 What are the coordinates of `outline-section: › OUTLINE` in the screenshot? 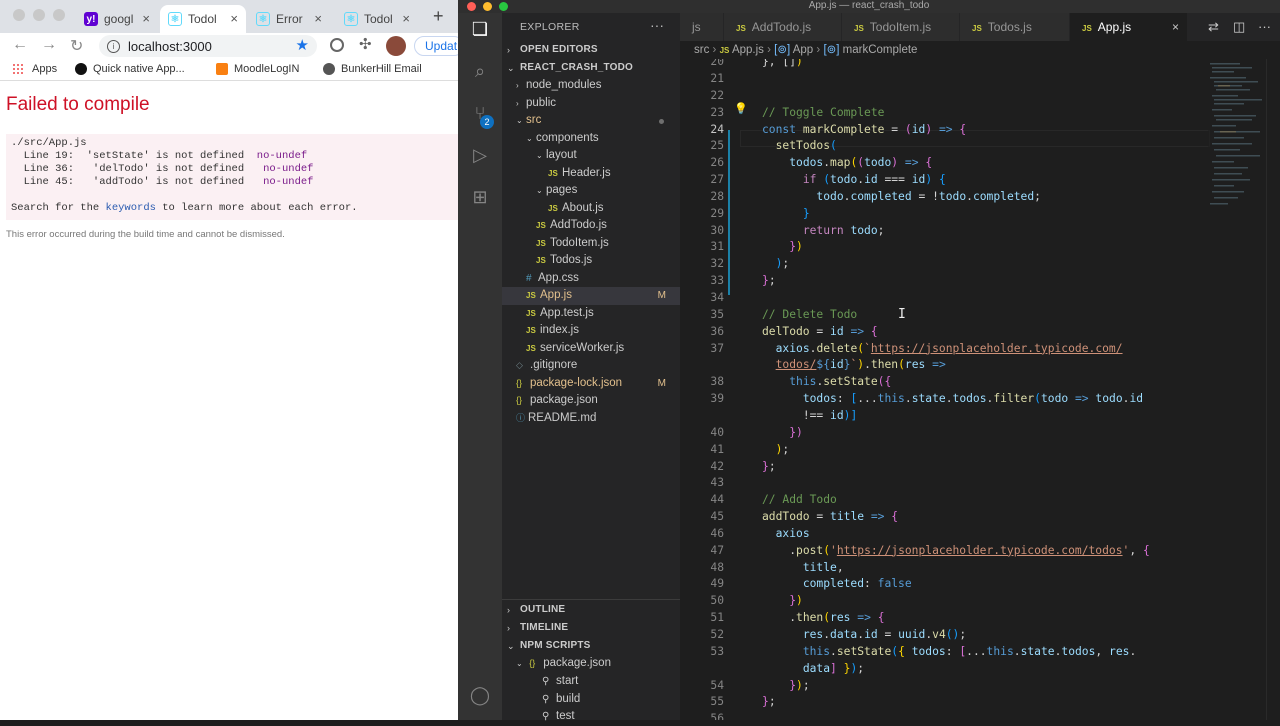 It's located at (591, 610).